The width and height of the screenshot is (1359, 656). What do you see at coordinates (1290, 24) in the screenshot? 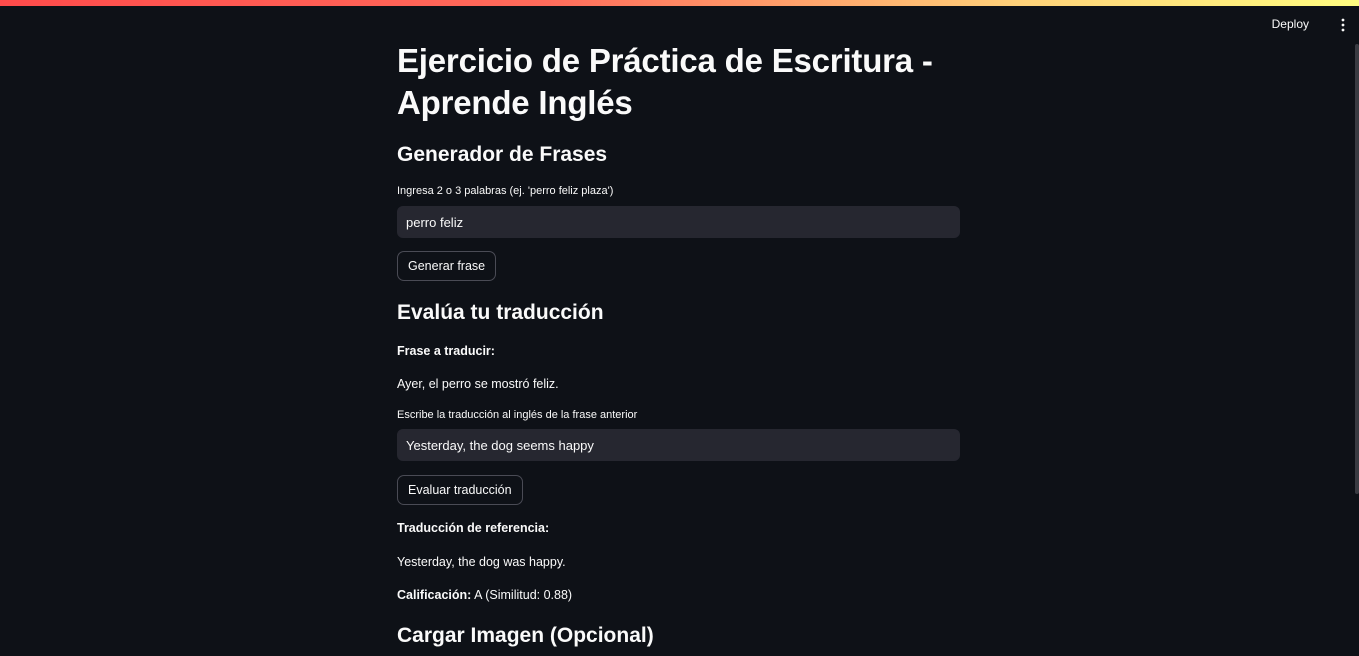
I see `deploy-button: Deploy` at bounding box center [1290, 24].